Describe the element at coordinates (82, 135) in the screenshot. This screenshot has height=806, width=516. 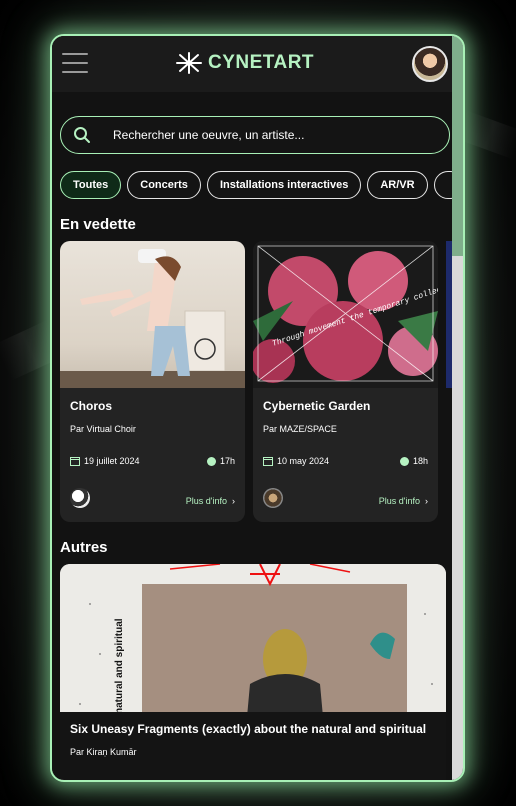
I see `search-icon` at that location.